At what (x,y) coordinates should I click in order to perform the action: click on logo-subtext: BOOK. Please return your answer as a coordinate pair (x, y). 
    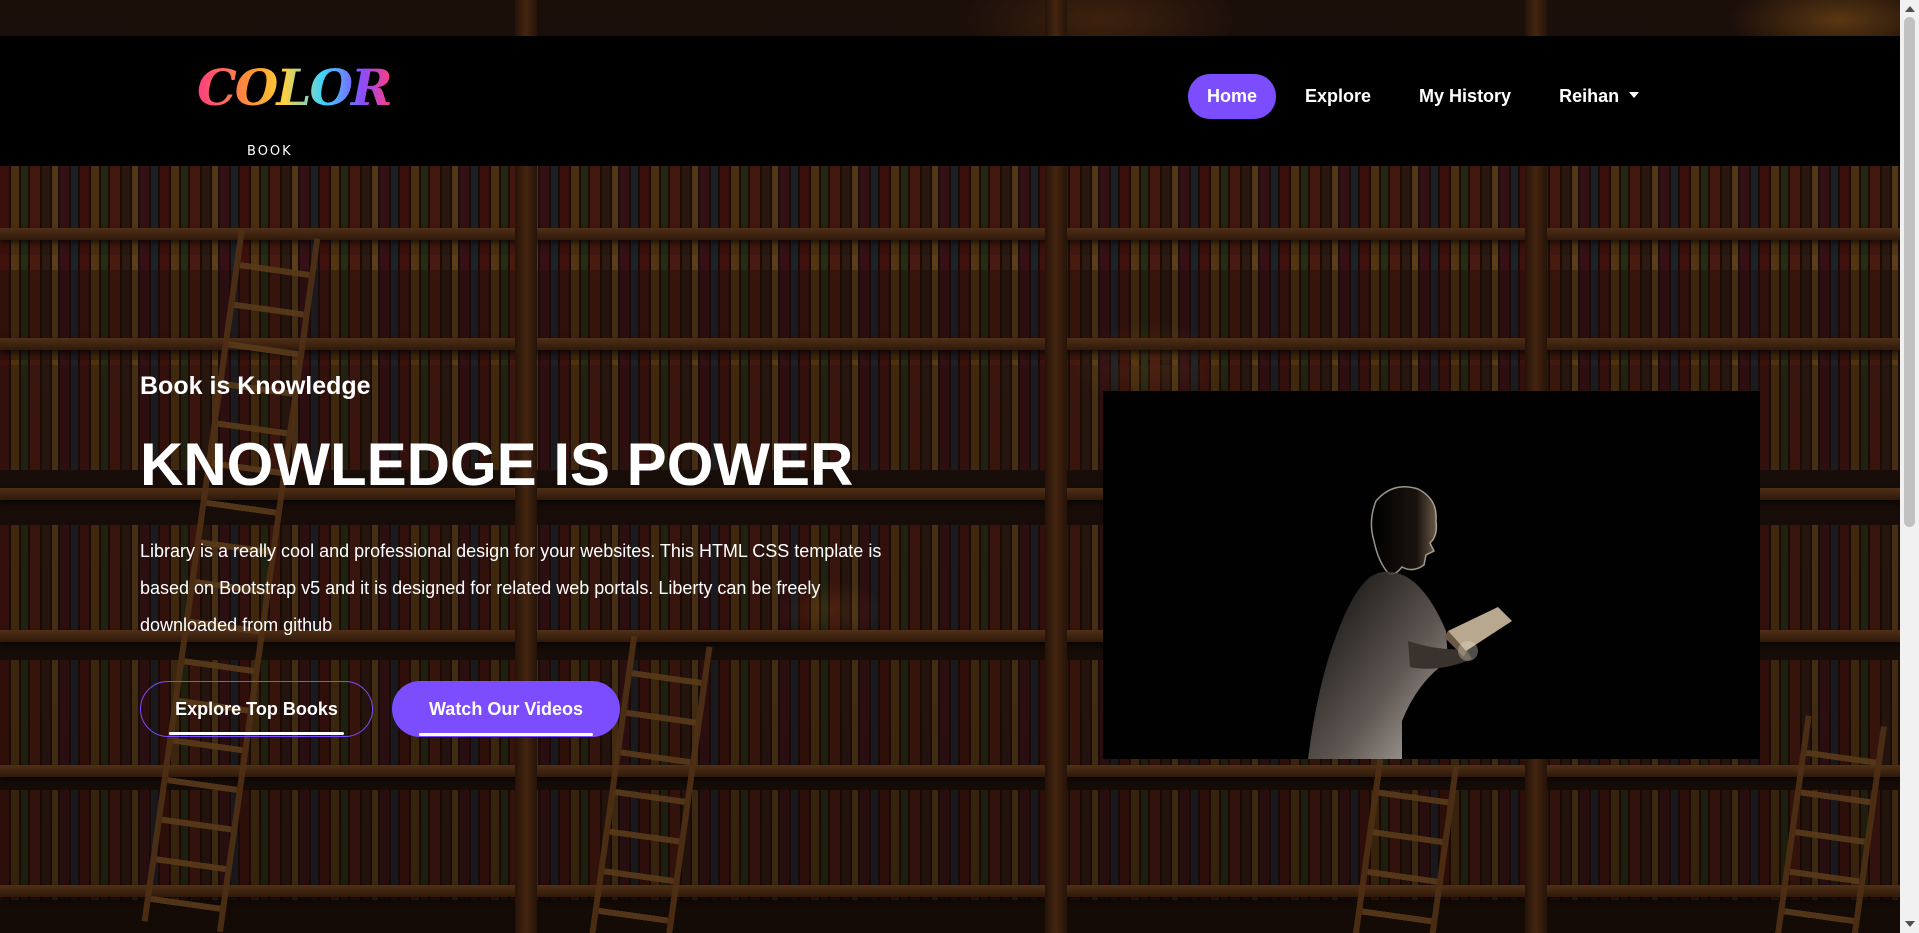
    Looking at the image, I should click on (270, 151).